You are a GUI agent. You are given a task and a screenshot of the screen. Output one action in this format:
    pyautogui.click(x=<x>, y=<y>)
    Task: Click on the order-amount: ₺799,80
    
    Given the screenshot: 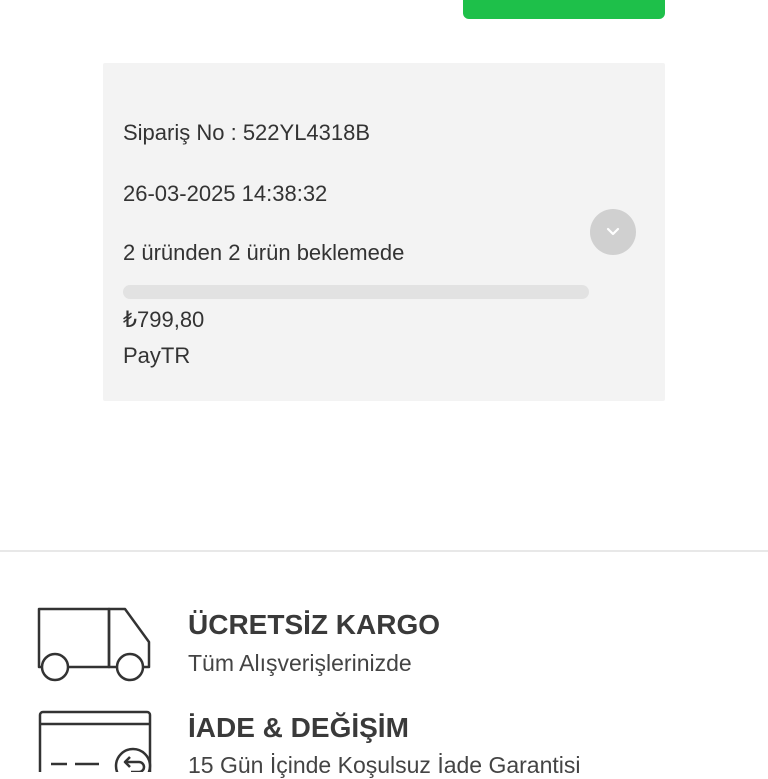 What is the action you would take?
    pyautogui.click(x=164, y=319)
    